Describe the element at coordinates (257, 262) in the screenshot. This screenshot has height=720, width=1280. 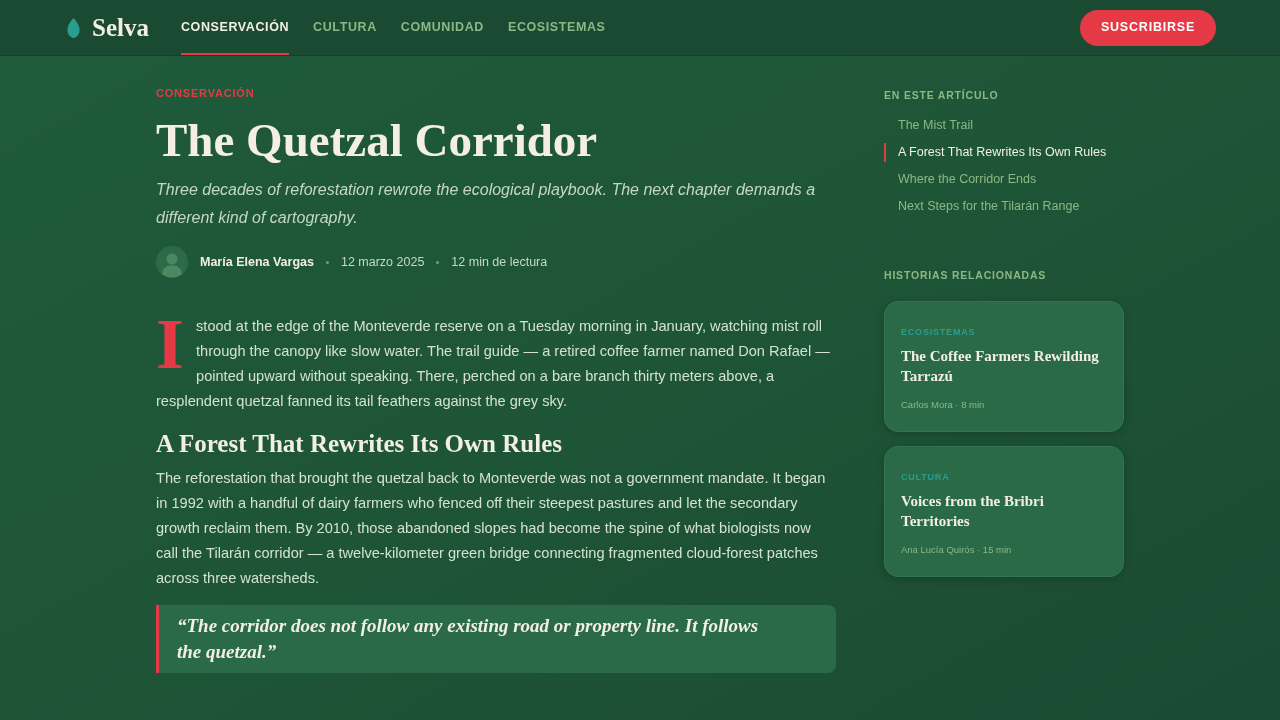
I see `author-name: María Elena Vargas` at that location.